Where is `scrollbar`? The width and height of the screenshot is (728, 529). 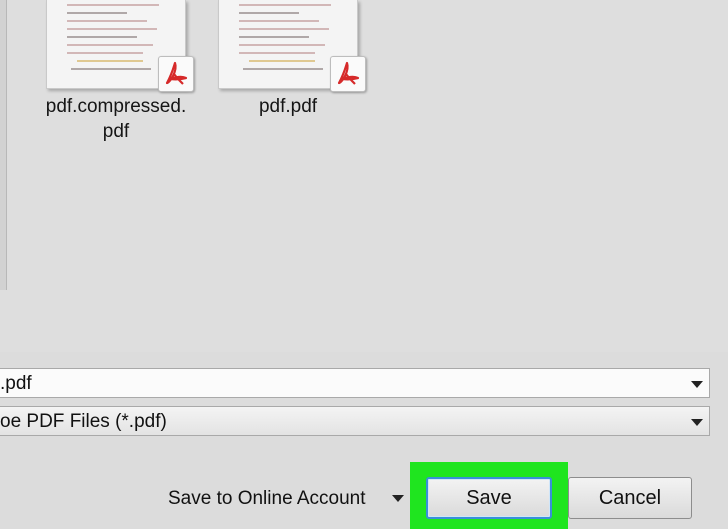
scrollbar is located at coordinates (3, 145).